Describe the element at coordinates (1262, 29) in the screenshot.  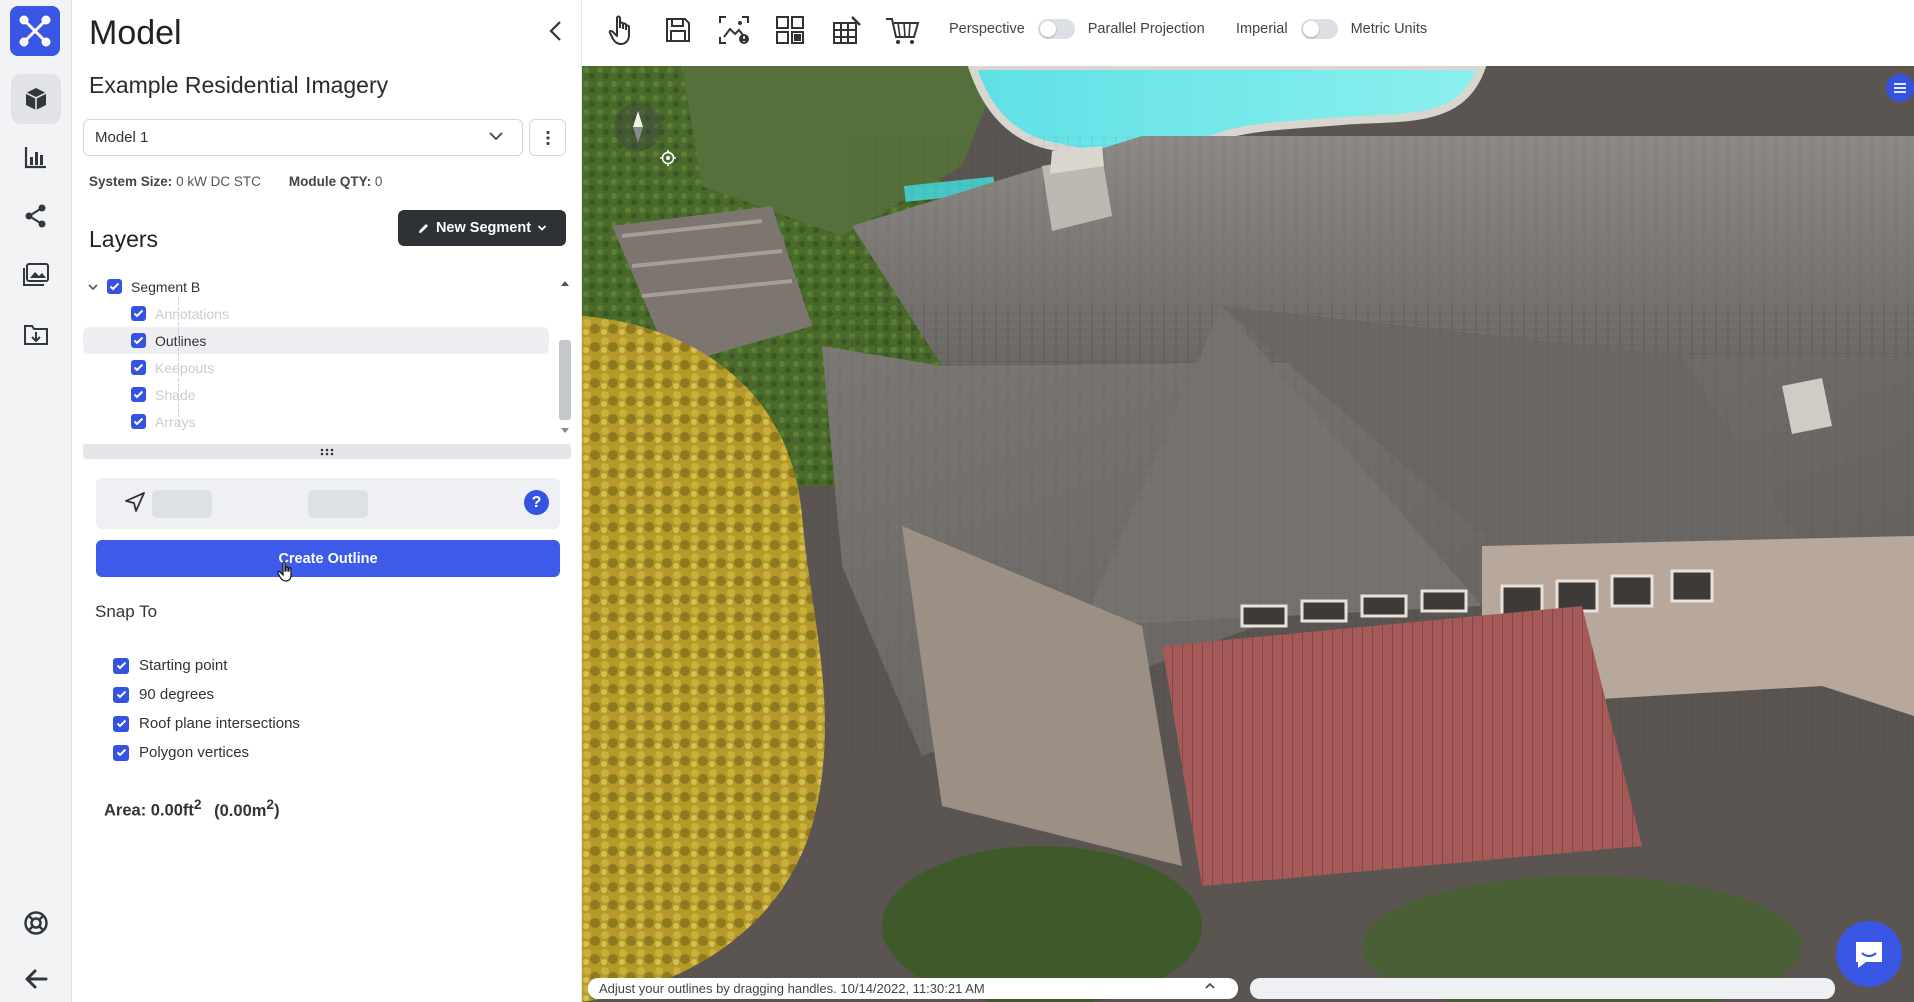
I see `imperial-label: Imperial` at that location.